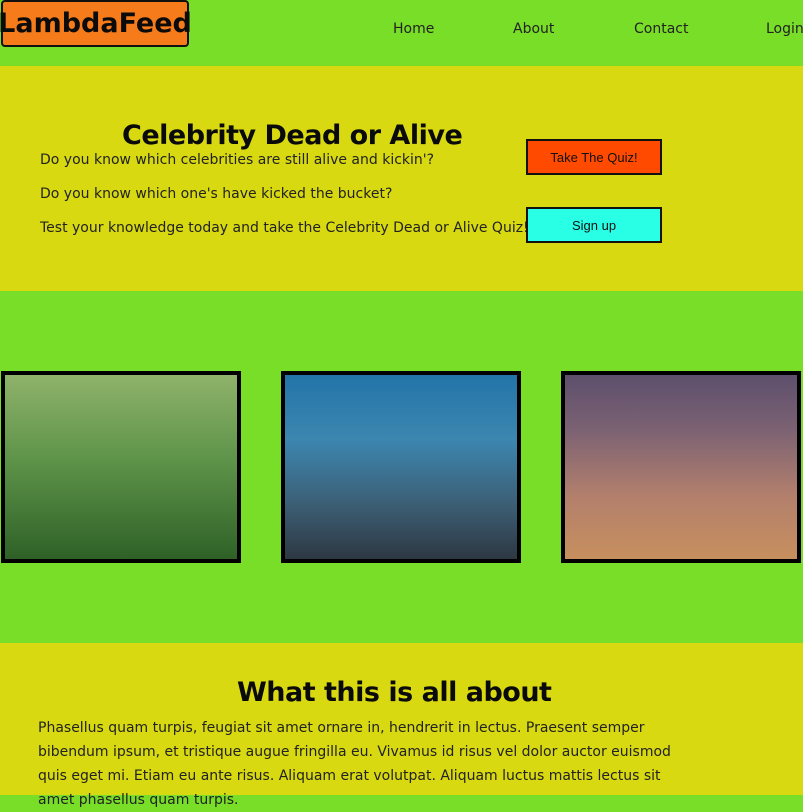  I want to click on hero-title: Celebrity Dead or Alive, so click(292, 136).